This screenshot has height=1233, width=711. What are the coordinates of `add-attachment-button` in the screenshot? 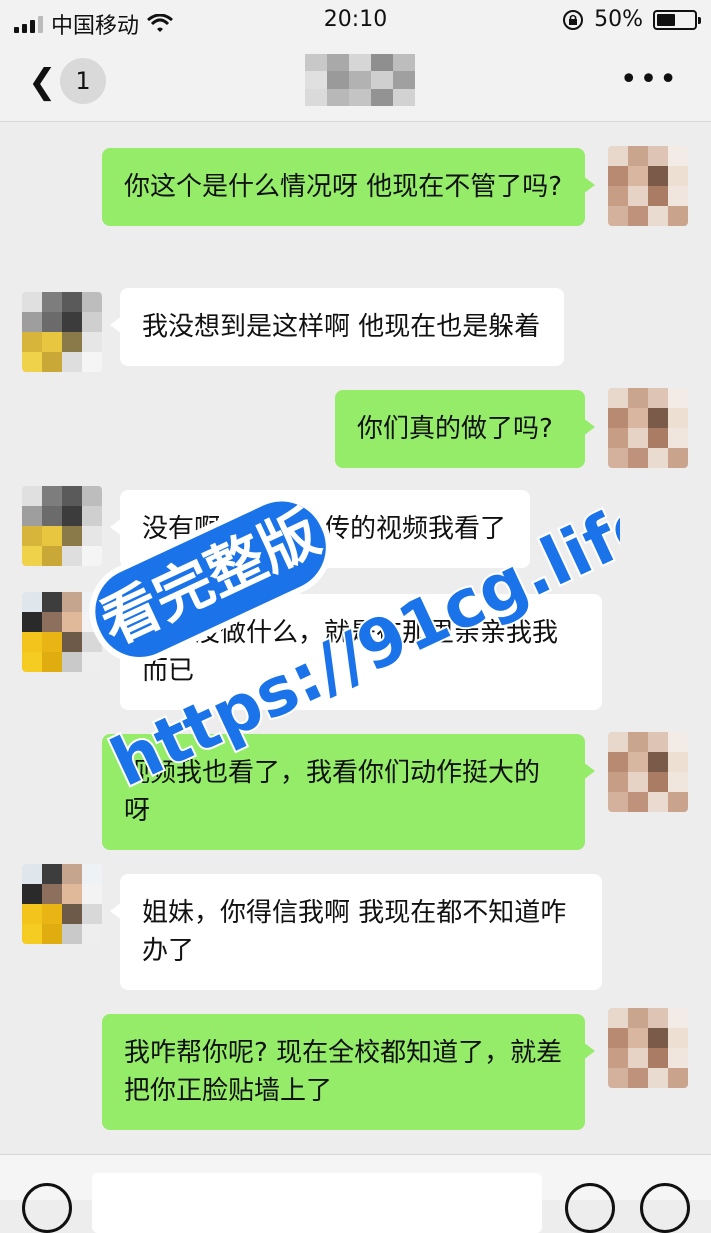 It's located at (665, 1208).